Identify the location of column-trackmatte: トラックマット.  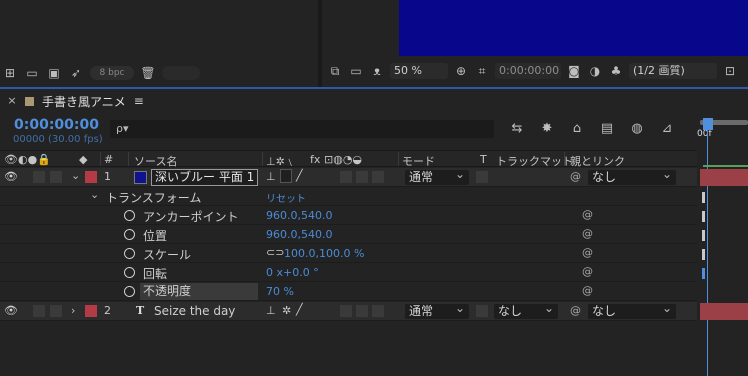
(534, 161).